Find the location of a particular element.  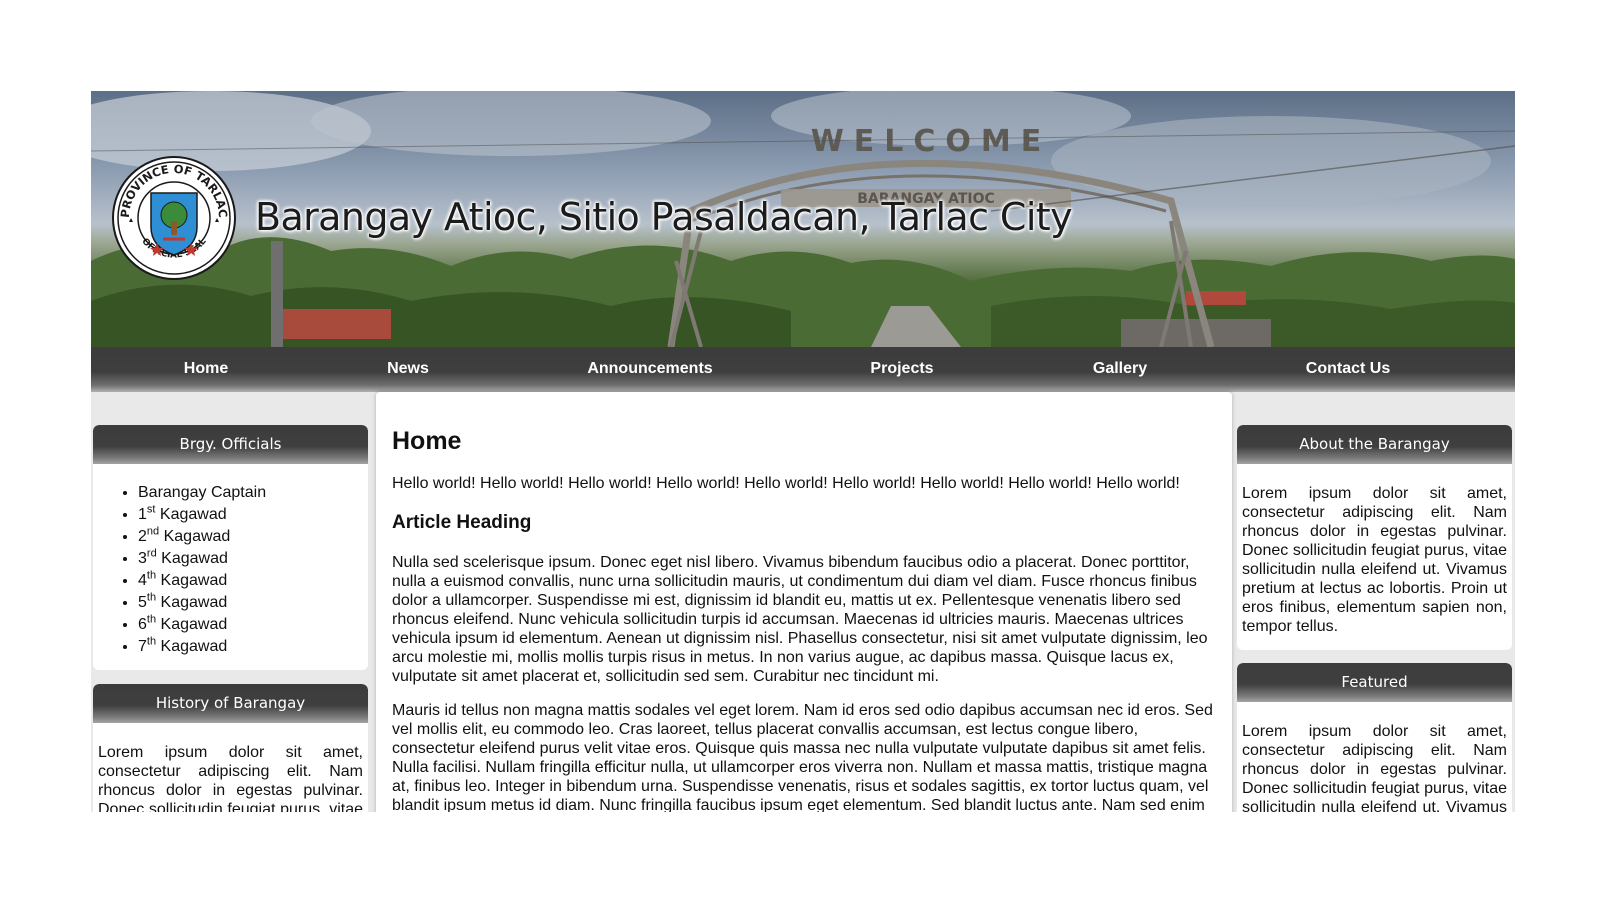

nav-announcements: Announcements is located at coordinates (649, 369).